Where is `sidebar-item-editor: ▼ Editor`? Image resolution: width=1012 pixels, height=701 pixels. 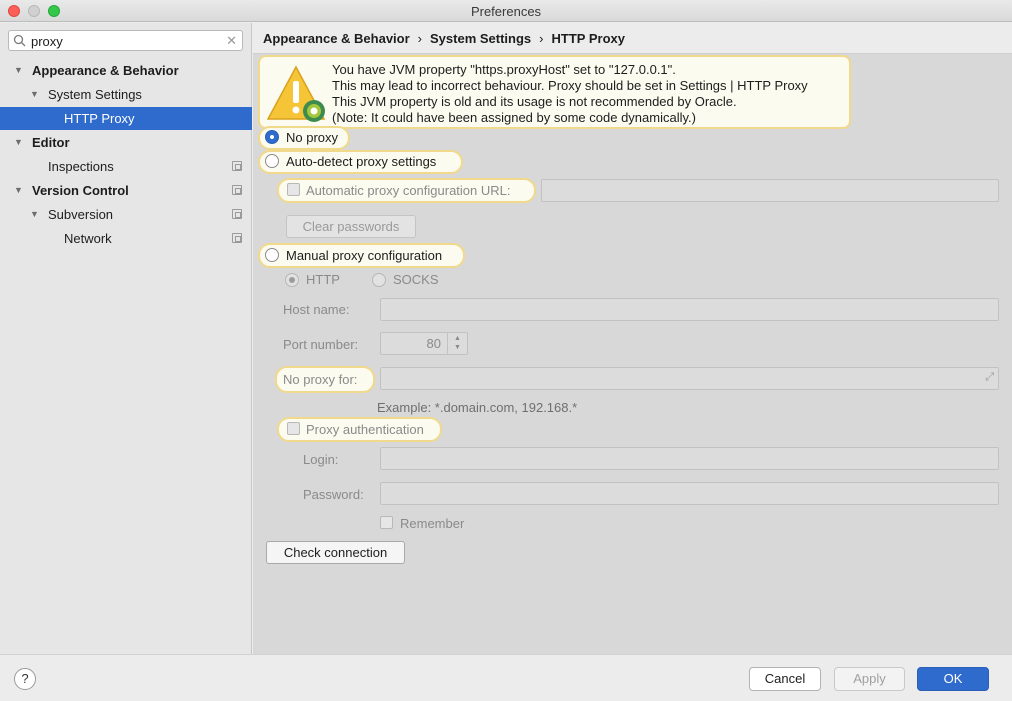
sidebar-item-editor: ▼ Editor is located at coordinates (126, 142).